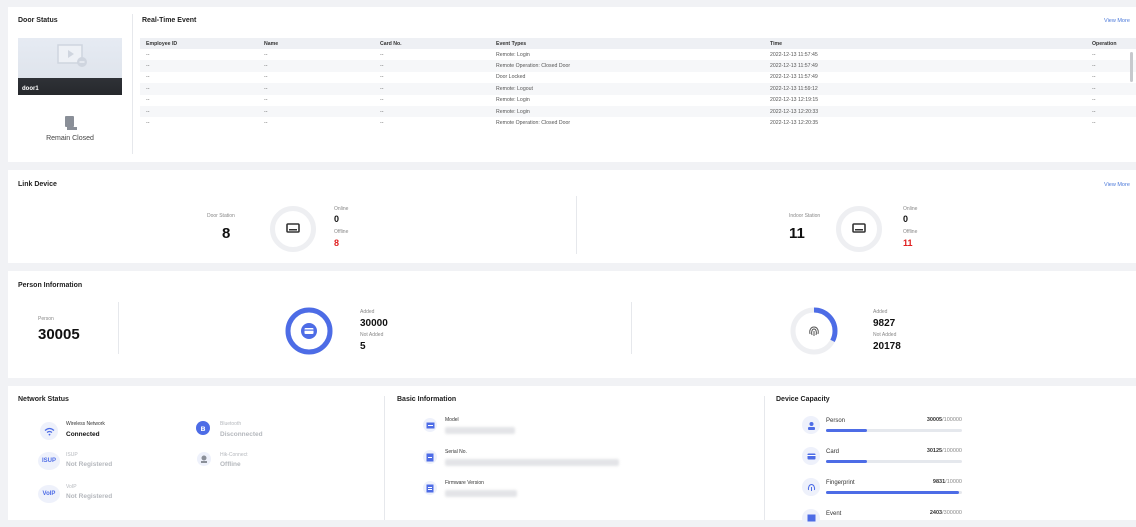  I want to click on indoor-offline-count: 11, so click(908, 243).